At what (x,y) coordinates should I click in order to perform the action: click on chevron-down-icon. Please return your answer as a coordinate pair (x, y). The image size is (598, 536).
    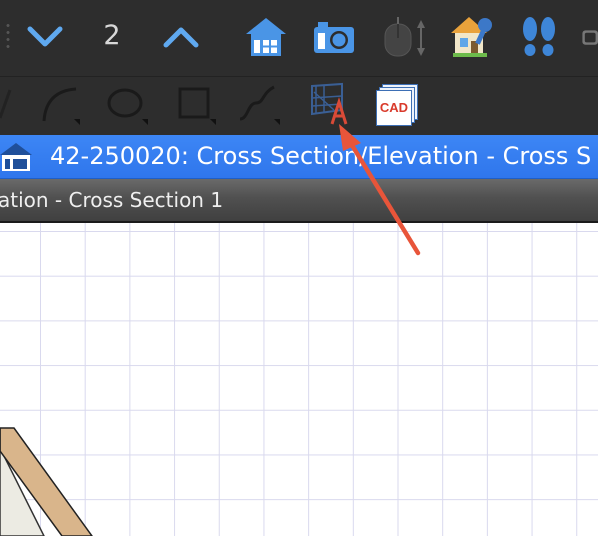
    Looking at the image, I should click on (45, 36).